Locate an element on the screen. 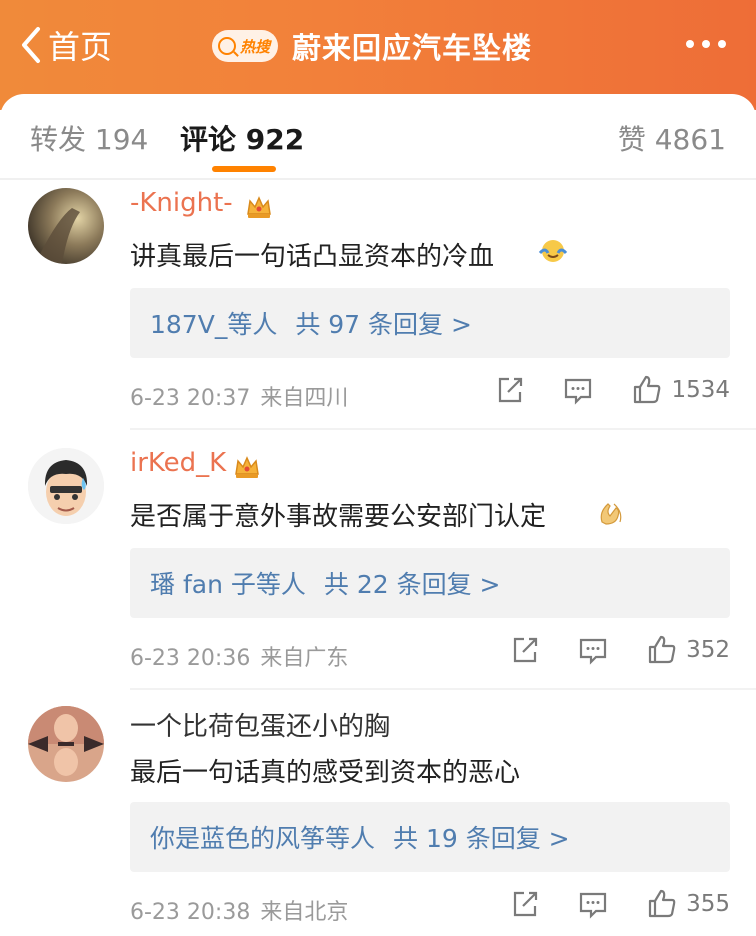  reply-count: 共 19 条回复 > is located at coordinates (481, 838).